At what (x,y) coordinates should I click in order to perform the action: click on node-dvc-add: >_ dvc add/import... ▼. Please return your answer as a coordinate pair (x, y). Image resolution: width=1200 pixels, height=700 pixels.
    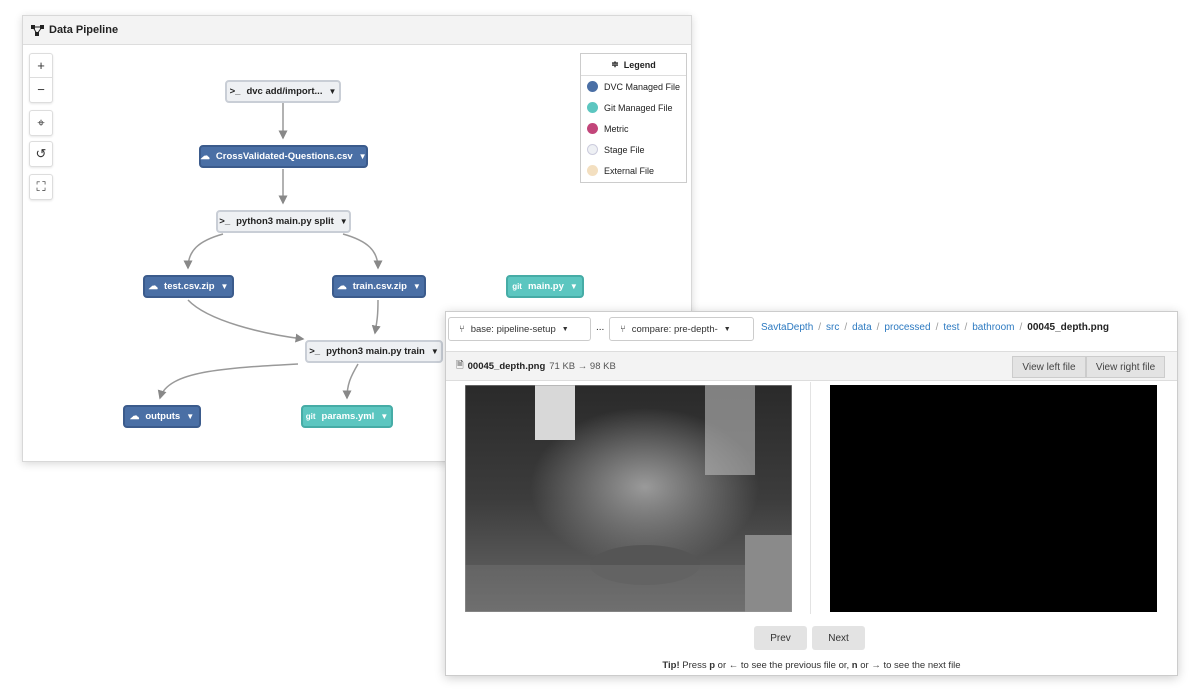
    Looking at the image, I should click on (283, 91).